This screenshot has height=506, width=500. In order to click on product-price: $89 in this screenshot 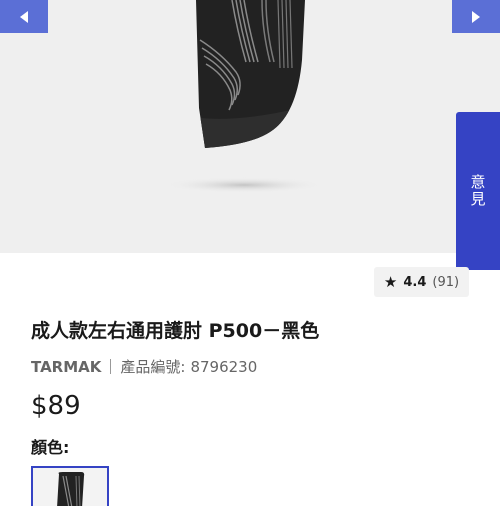, I will do `click(56, 406)`.